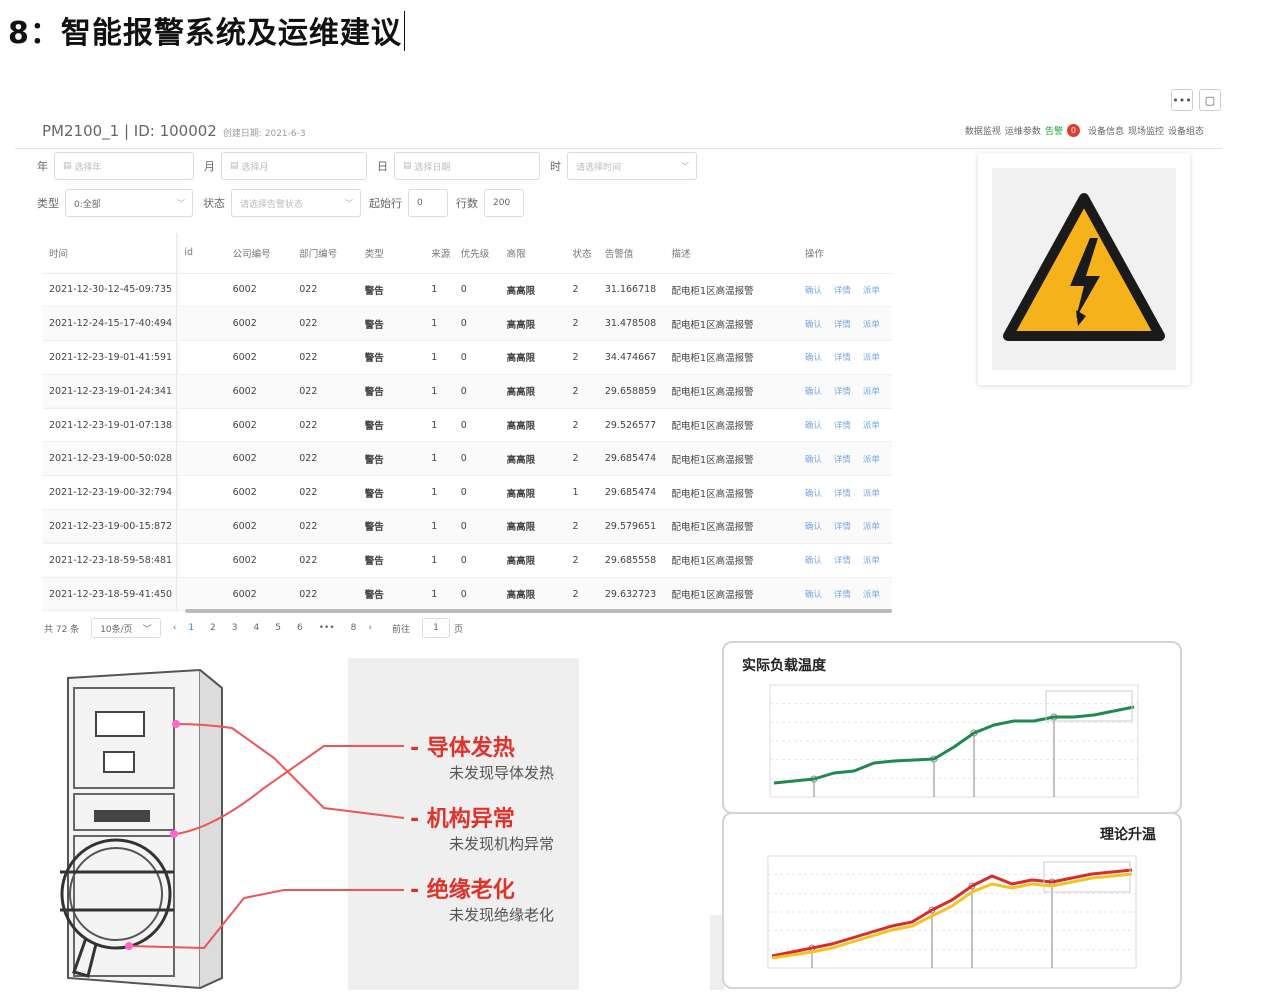 Image resolution: width=1263 pixels, height=998 pixels. Describe the element at coordinates (88, 167) in the screenshot. I see `year-placeholder: 选择年` at that location.